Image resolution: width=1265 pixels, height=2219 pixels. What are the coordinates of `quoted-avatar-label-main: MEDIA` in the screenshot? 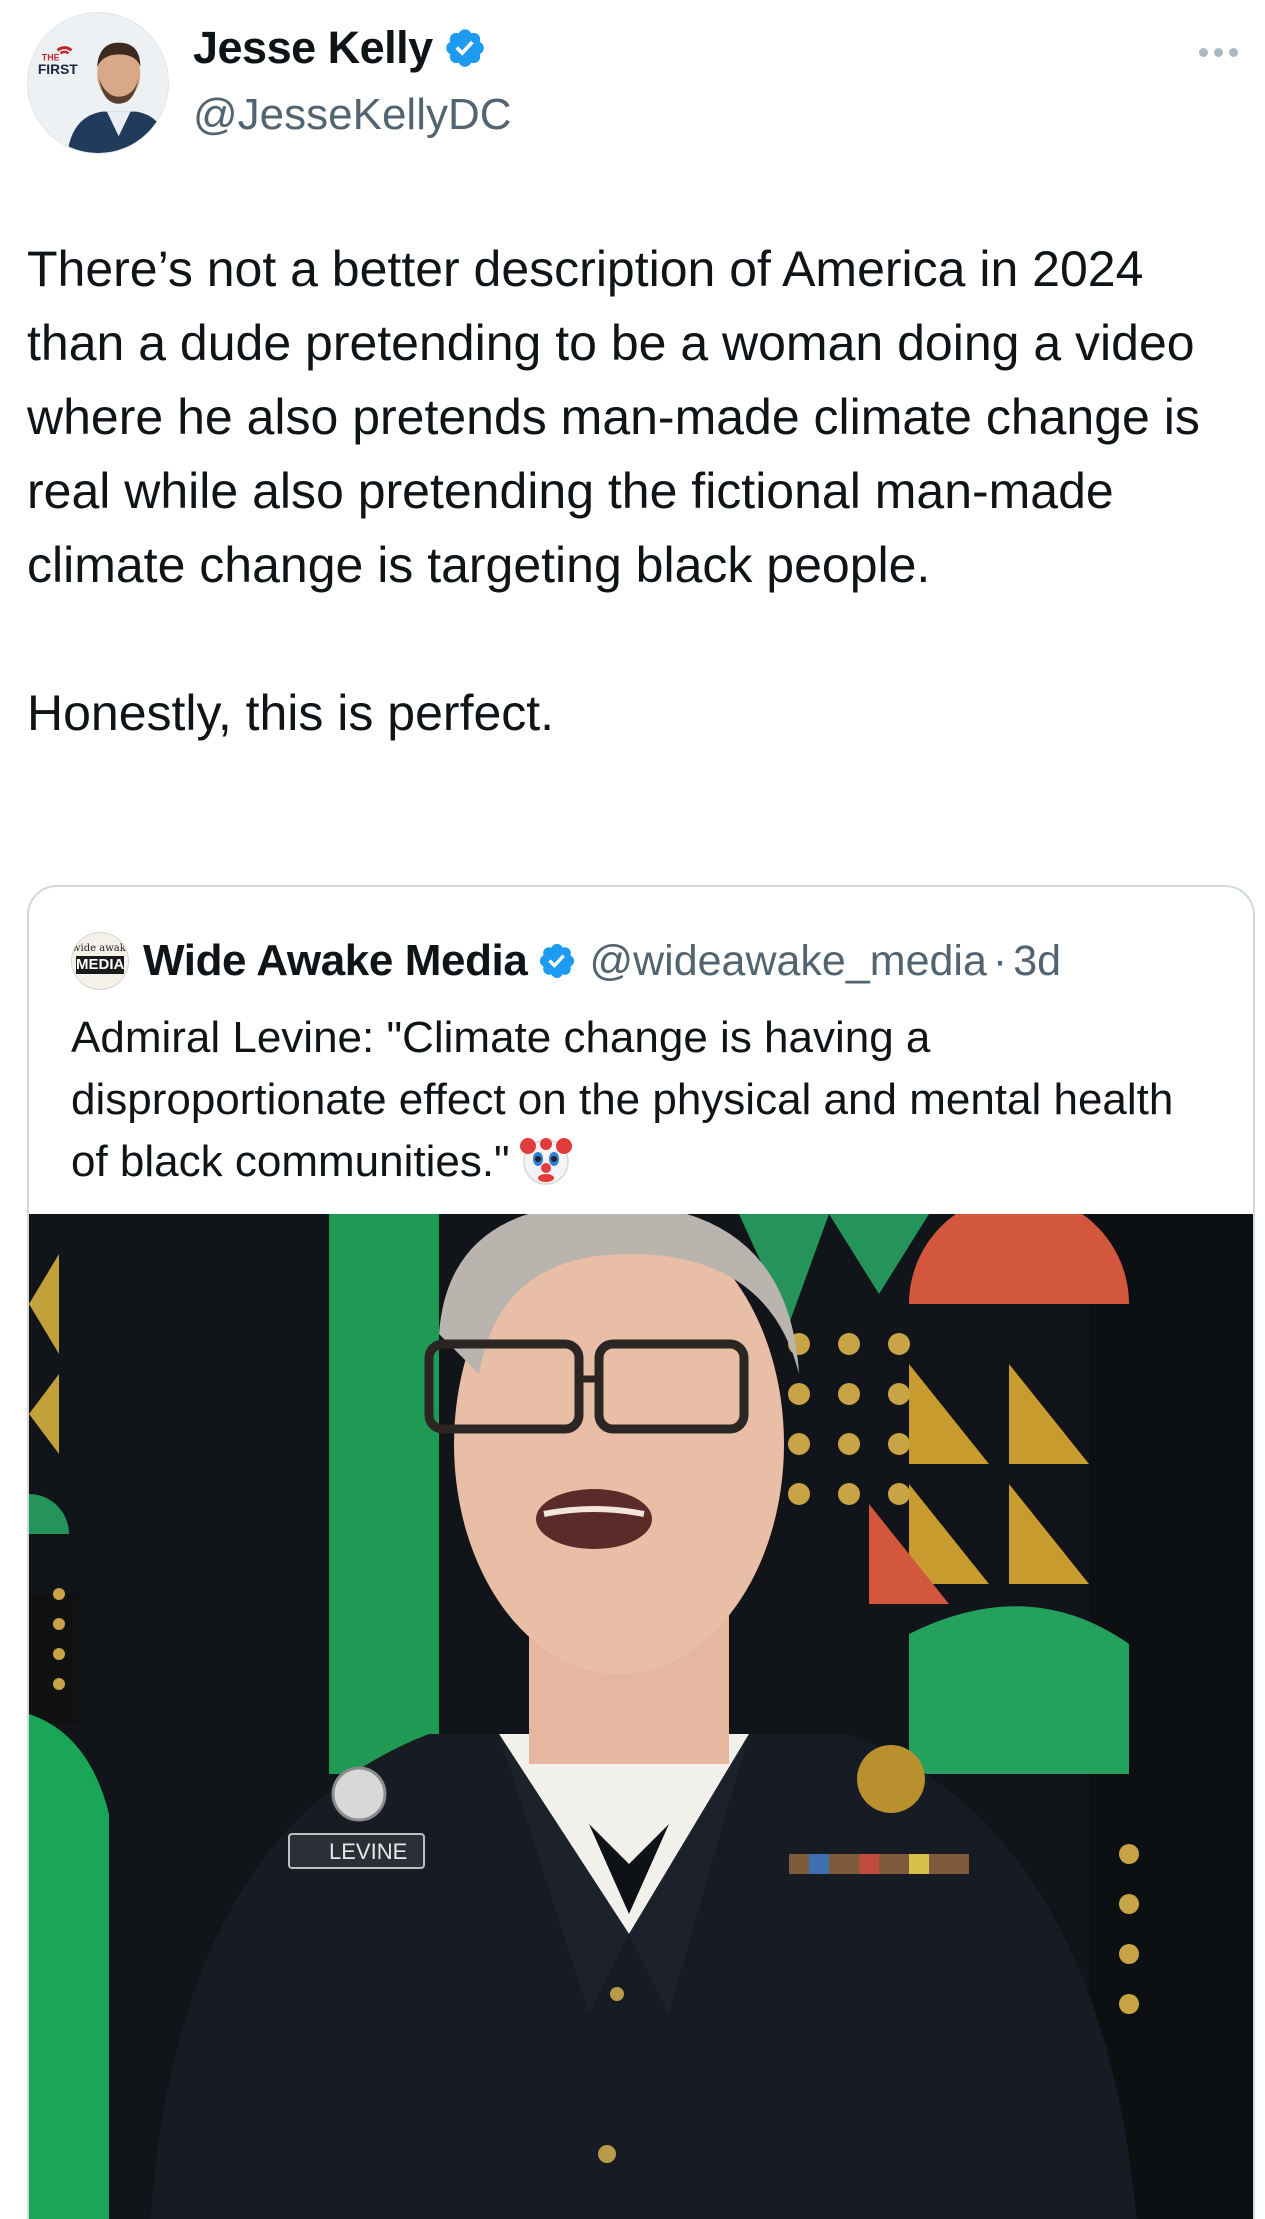 It's located at (100, 965).